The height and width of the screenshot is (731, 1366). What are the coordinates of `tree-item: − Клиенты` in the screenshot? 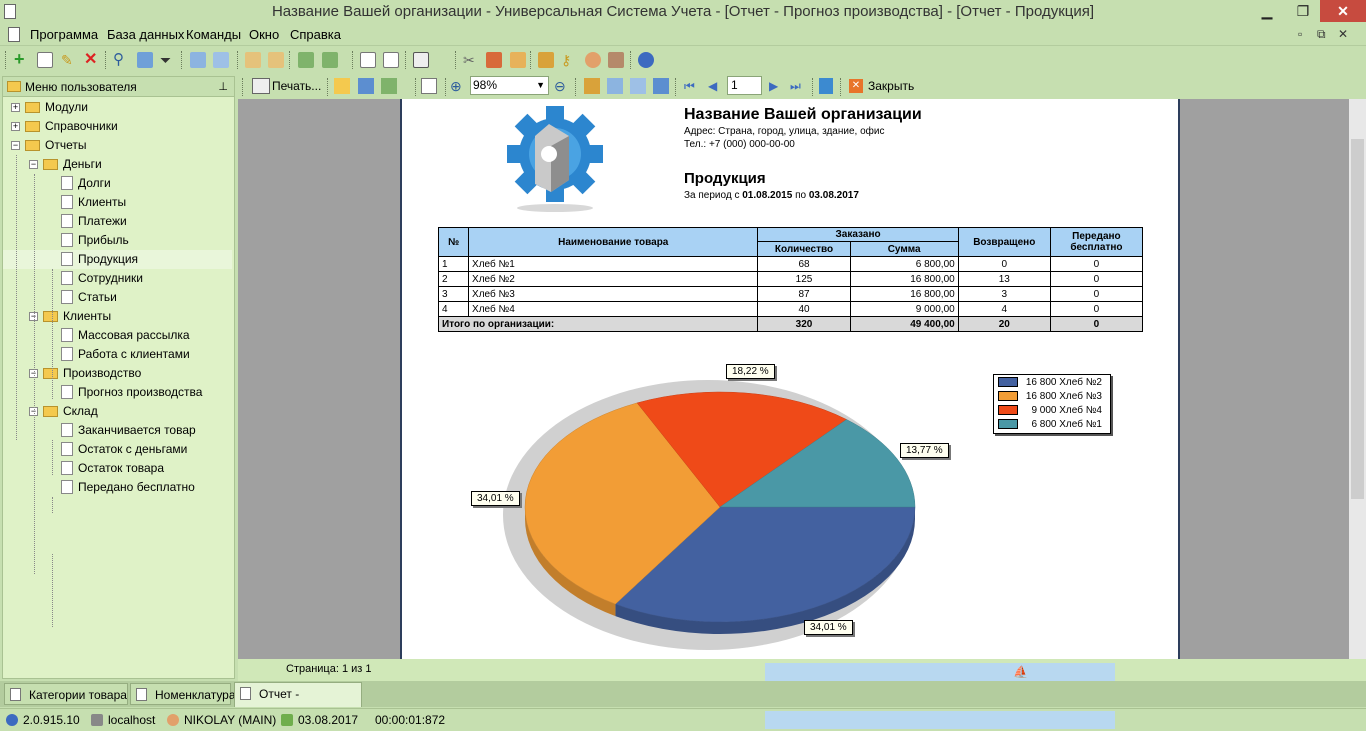 It's located at (117, 316).